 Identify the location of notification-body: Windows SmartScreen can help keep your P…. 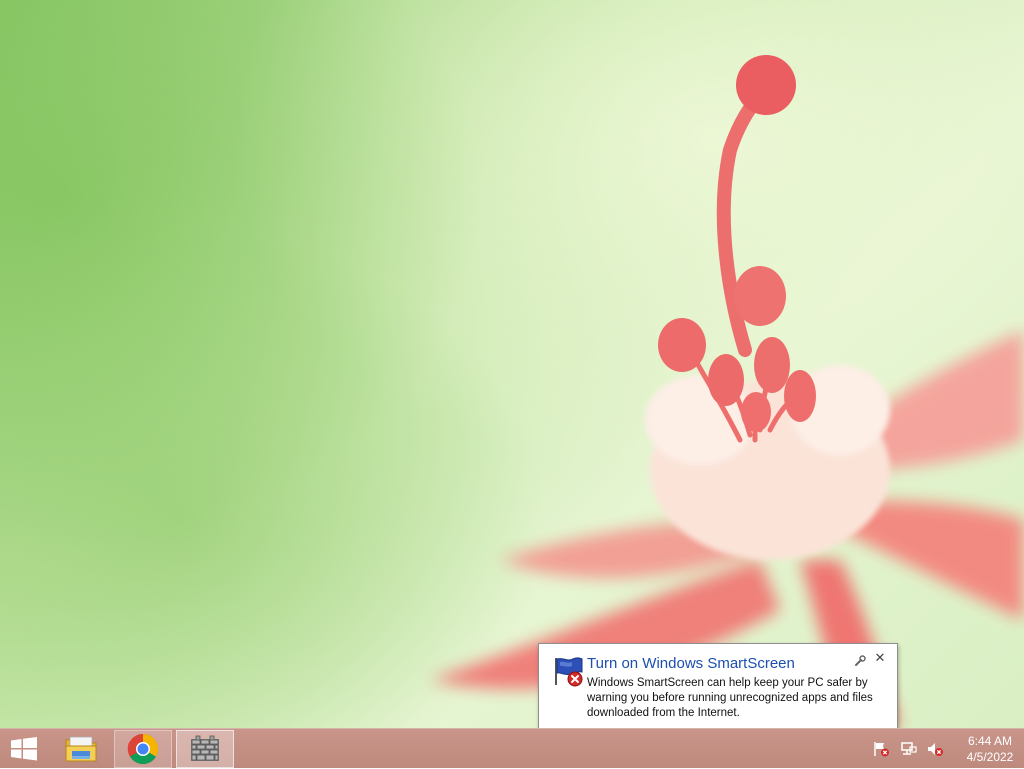
(730, 698).